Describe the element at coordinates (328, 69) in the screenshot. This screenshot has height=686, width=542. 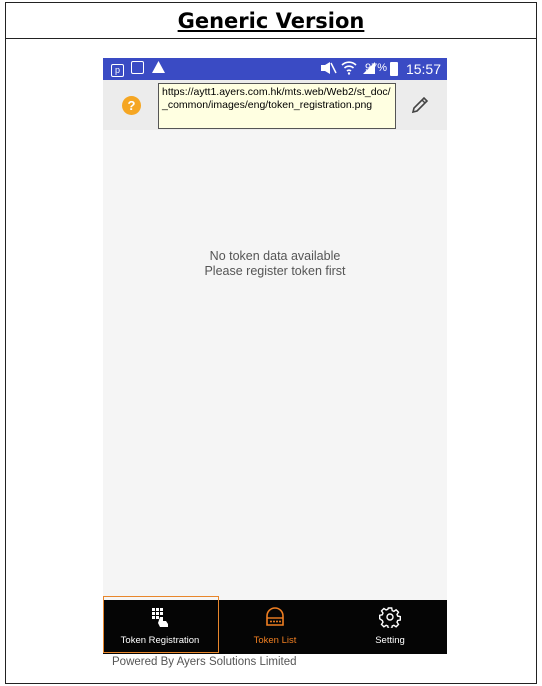
I see `mute-icon` at that location.